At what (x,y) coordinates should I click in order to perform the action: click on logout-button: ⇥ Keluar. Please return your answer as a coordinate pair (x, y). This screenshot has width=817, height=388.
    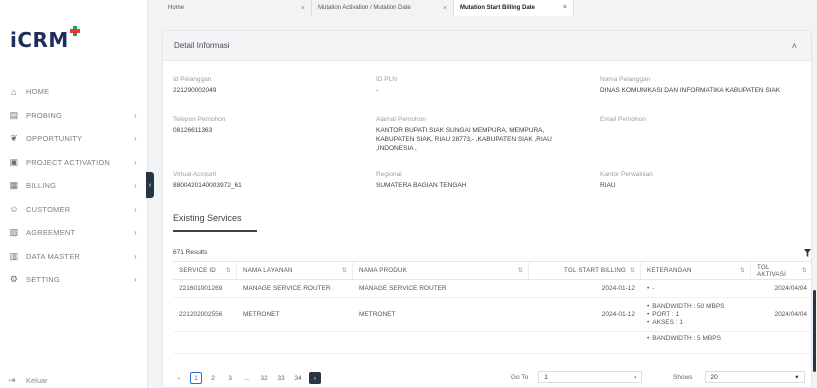
    Looking at the image, I should click on (28, 380).